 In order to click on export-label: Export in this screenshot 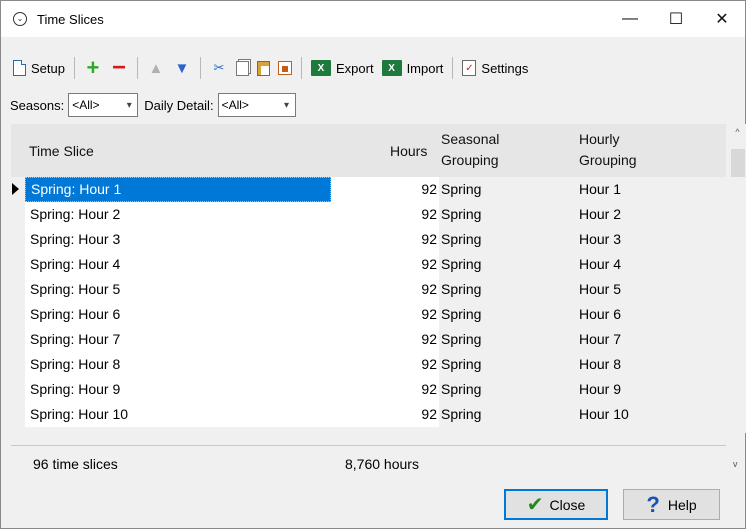, I will do `click(354, 68)`.